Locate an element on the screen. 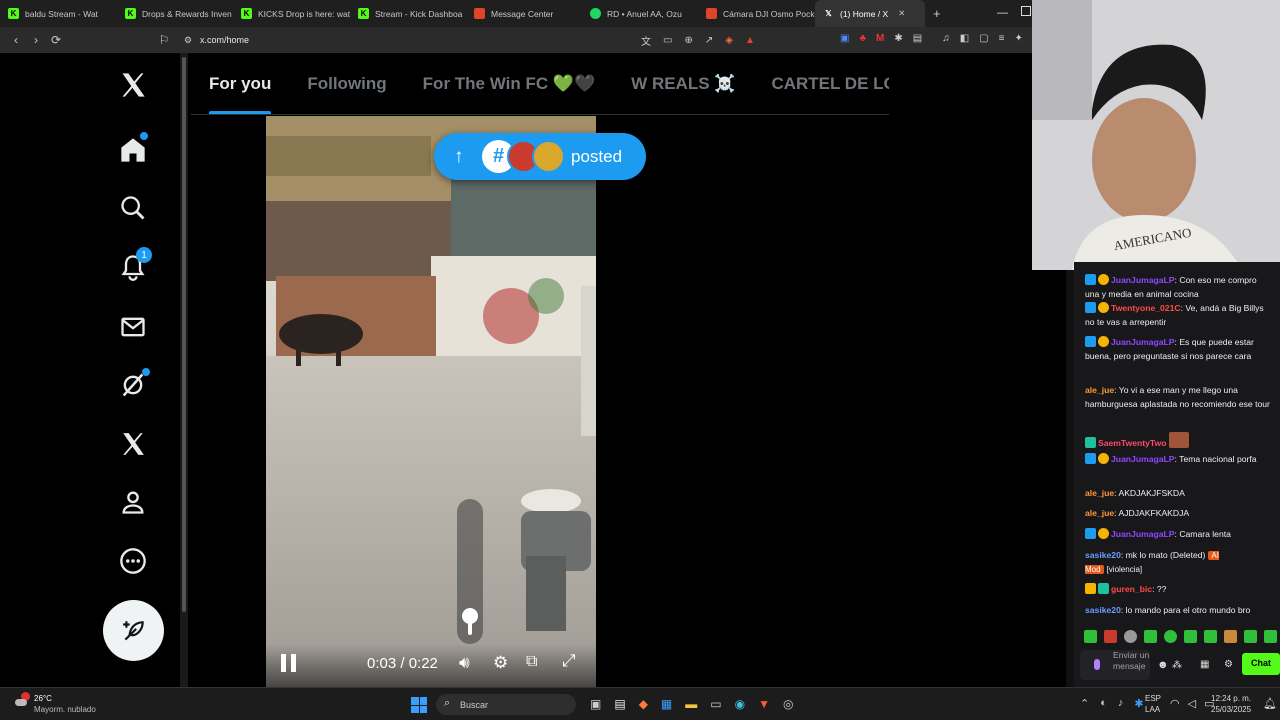  browser-tab: 𝕏 (1) Home / X ✕ is located at coordinates (870, 13).